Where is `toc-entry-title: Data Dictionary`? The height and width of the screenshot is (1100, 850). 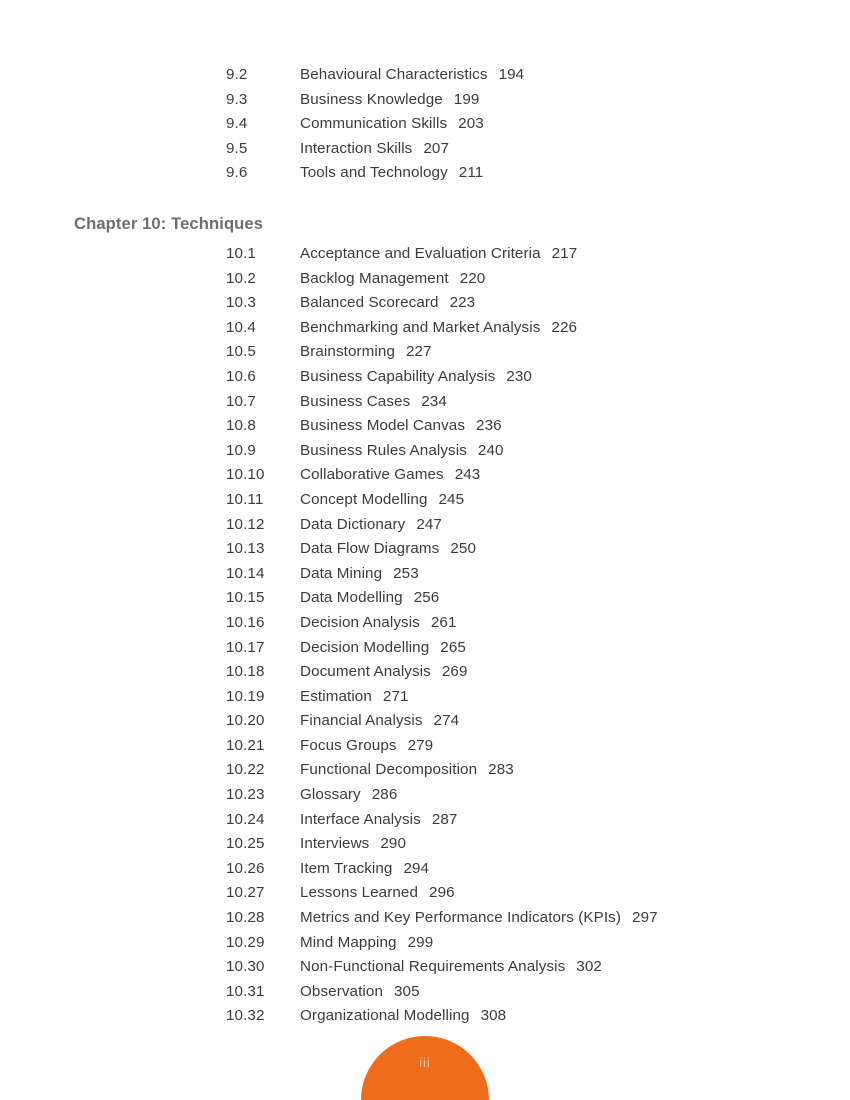
toc-entry-title: Data Dictionary is located at coordinates (353, 524).